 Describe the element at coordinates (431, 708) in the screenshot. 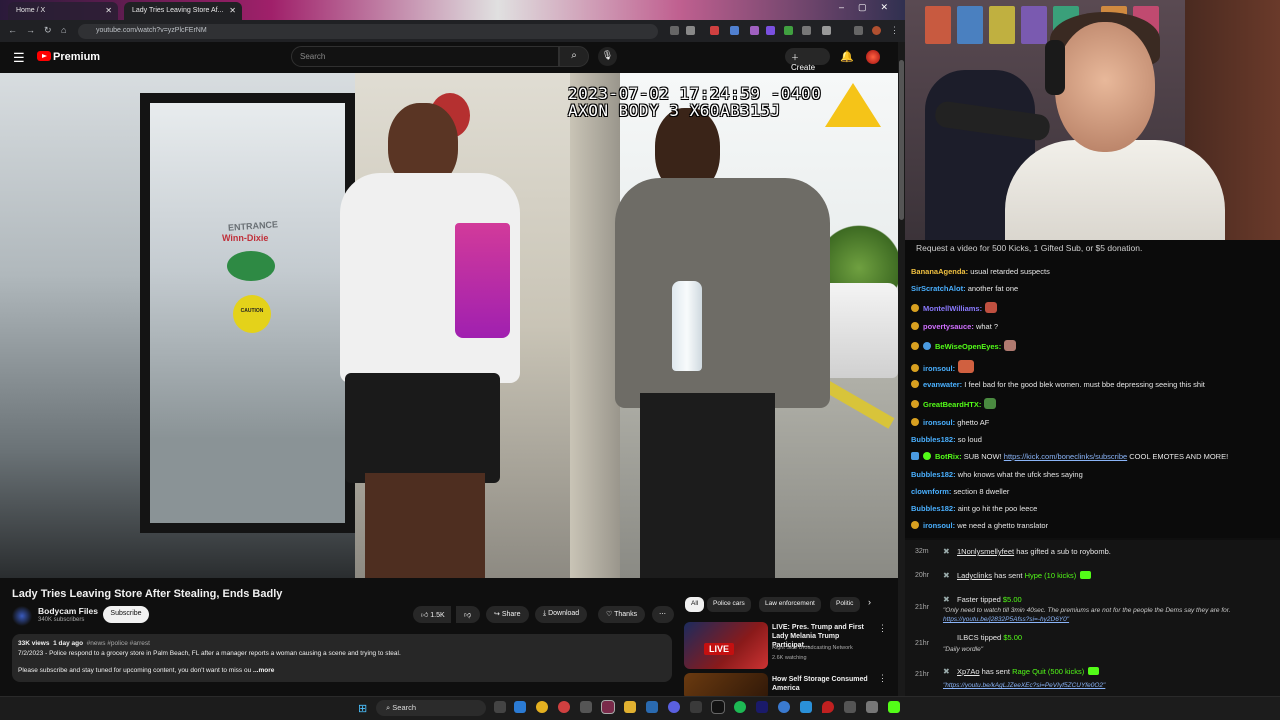

I see `taskbar-search: ⌕ Search` at that location.